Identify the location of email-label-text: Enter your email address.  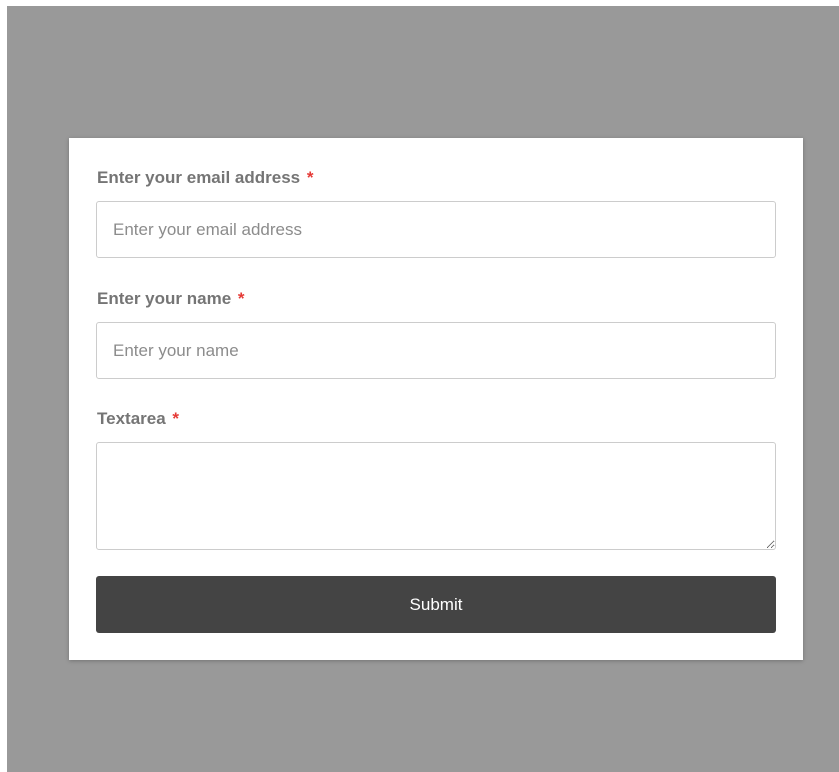
(199, 177).